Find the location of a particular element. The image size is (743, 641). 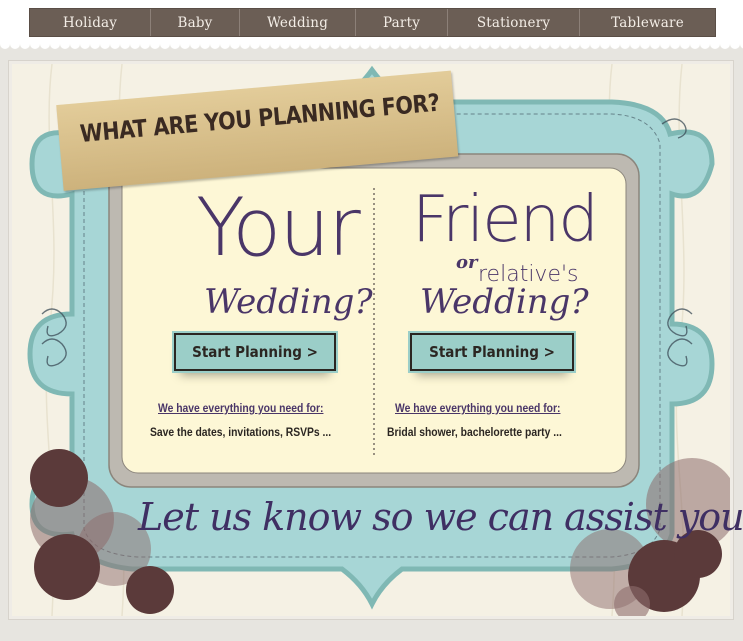

nav-item-party: Party is located at coordinates (402, 22).